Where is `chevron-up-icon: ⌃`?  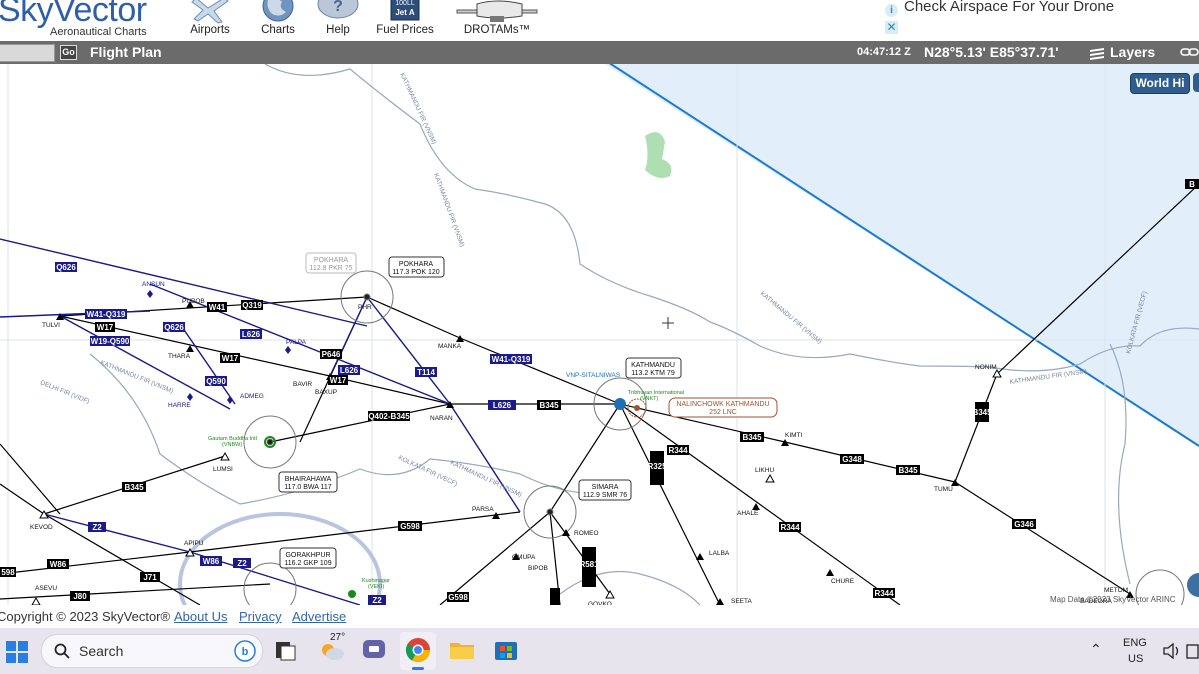
chevron-up-icon: ⌃ is located at coordinates (1096, 649).